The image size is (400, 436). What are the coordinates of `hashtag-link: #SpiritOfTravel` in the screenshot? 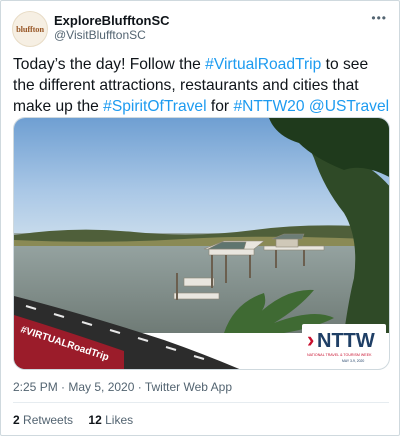 It's located at (154, 106).